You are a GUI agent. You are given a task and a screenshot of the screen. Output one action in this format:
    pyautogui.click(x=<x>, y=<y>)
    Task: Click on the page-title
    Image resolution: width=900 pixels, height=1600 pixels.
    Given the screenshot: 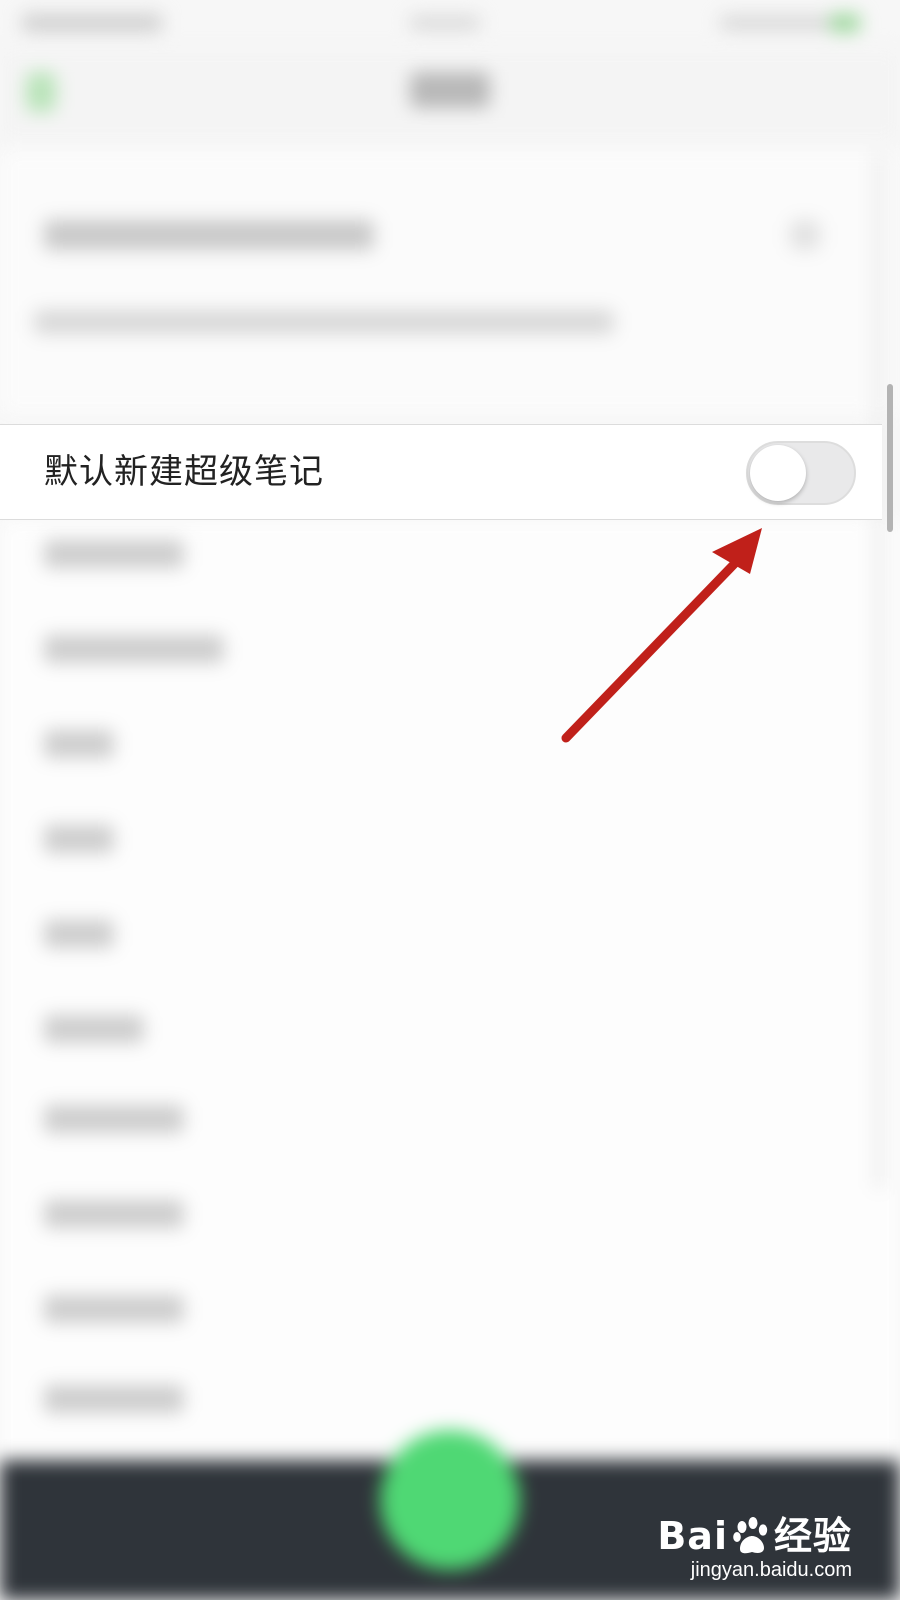 What is the action you would take?
    pyautogui.click(x=450, y=90)
    